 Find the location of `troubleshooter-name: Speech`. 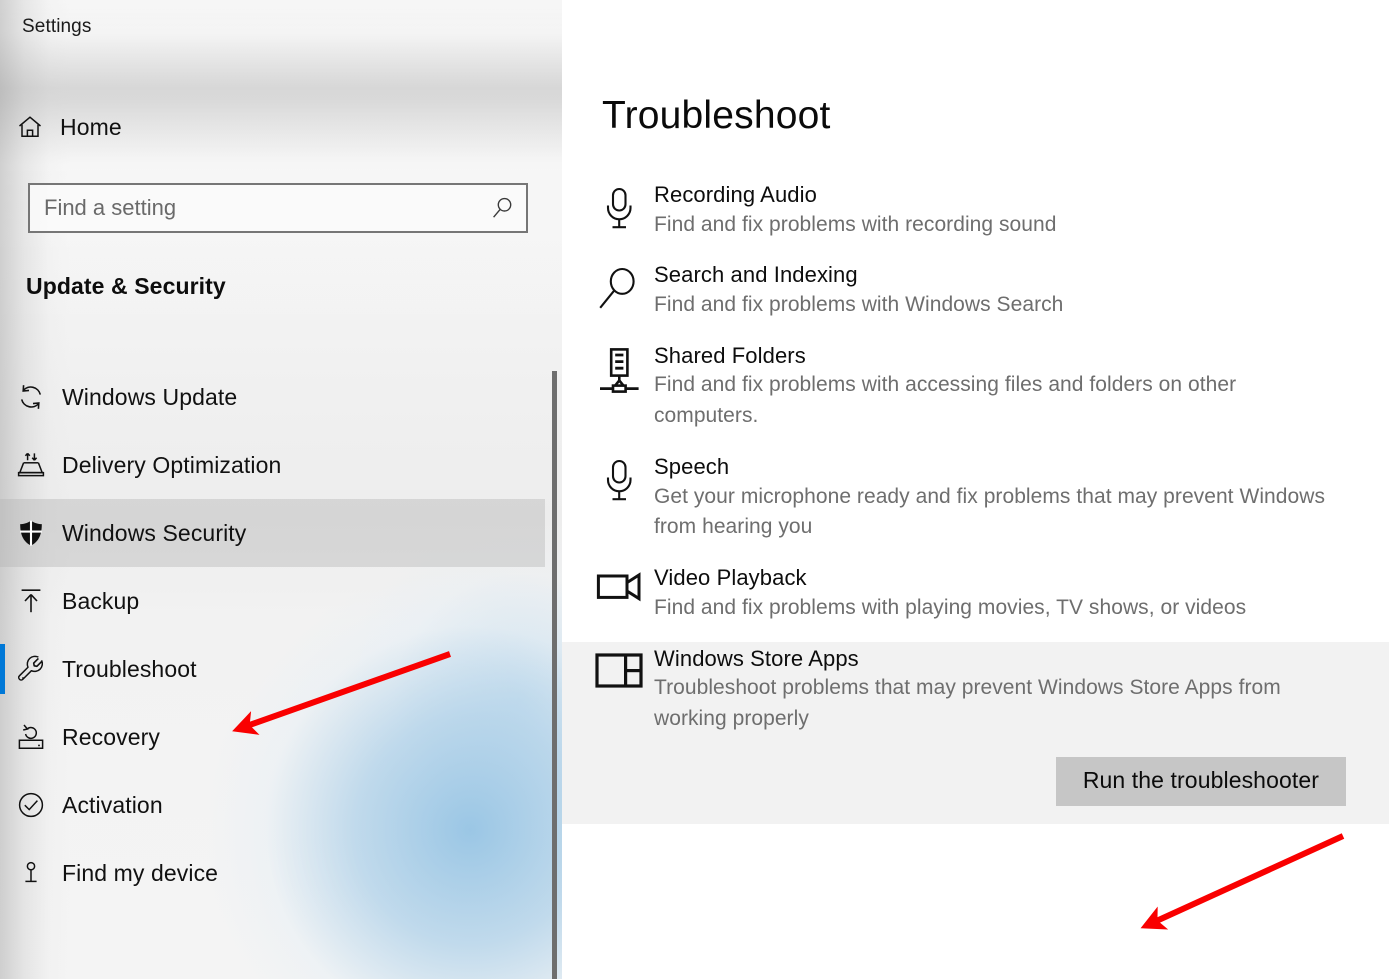

troubleshooter-name: Speech is located at coordinates (692, 466).